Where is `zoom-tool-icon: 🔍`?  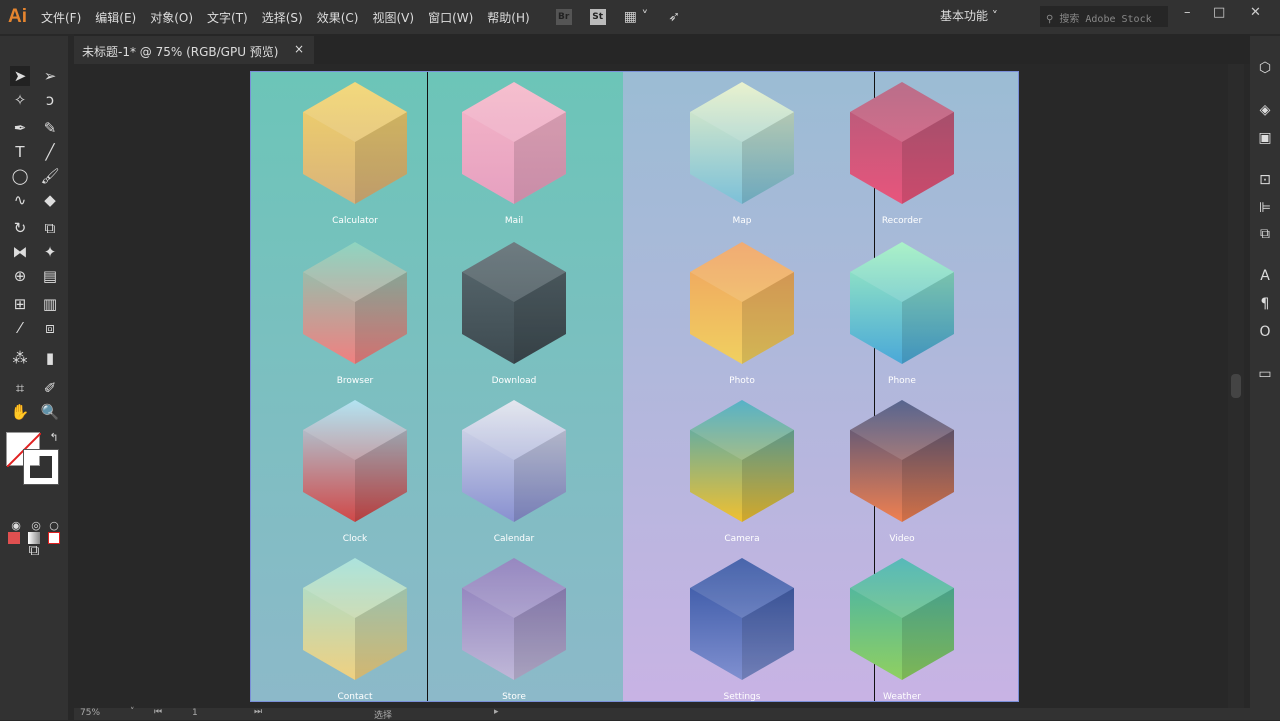 zoom-tool-icon: 🔍 is located at coordinates (50, 412).